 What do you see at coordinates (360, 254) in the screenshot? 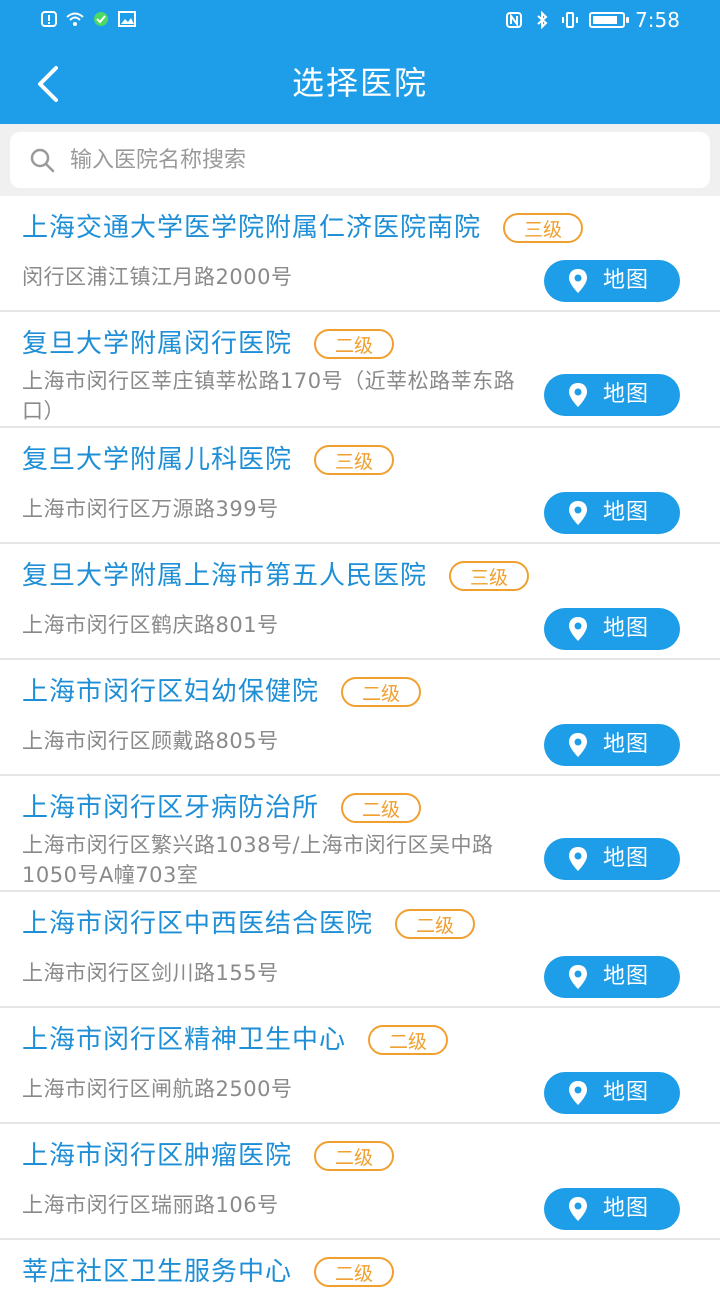
I see `hospital-list-item: 上海交通大学医学院附属仁济医院南院 三级 闵行区浦江镇江月路2000号 地图` at bounding box center [360, 254].